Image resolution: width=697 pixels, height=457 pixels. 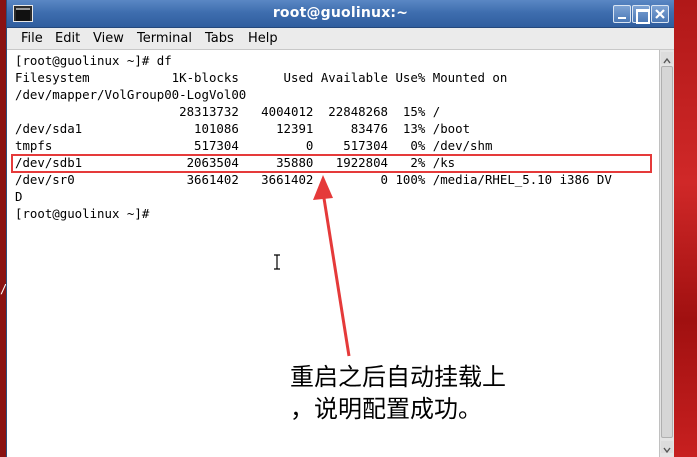 What do you see at coordinates (398, 377) in the screenshot?
I see `annotation-line: 重启之后自动挂载上` at bounding box center [398, 377].